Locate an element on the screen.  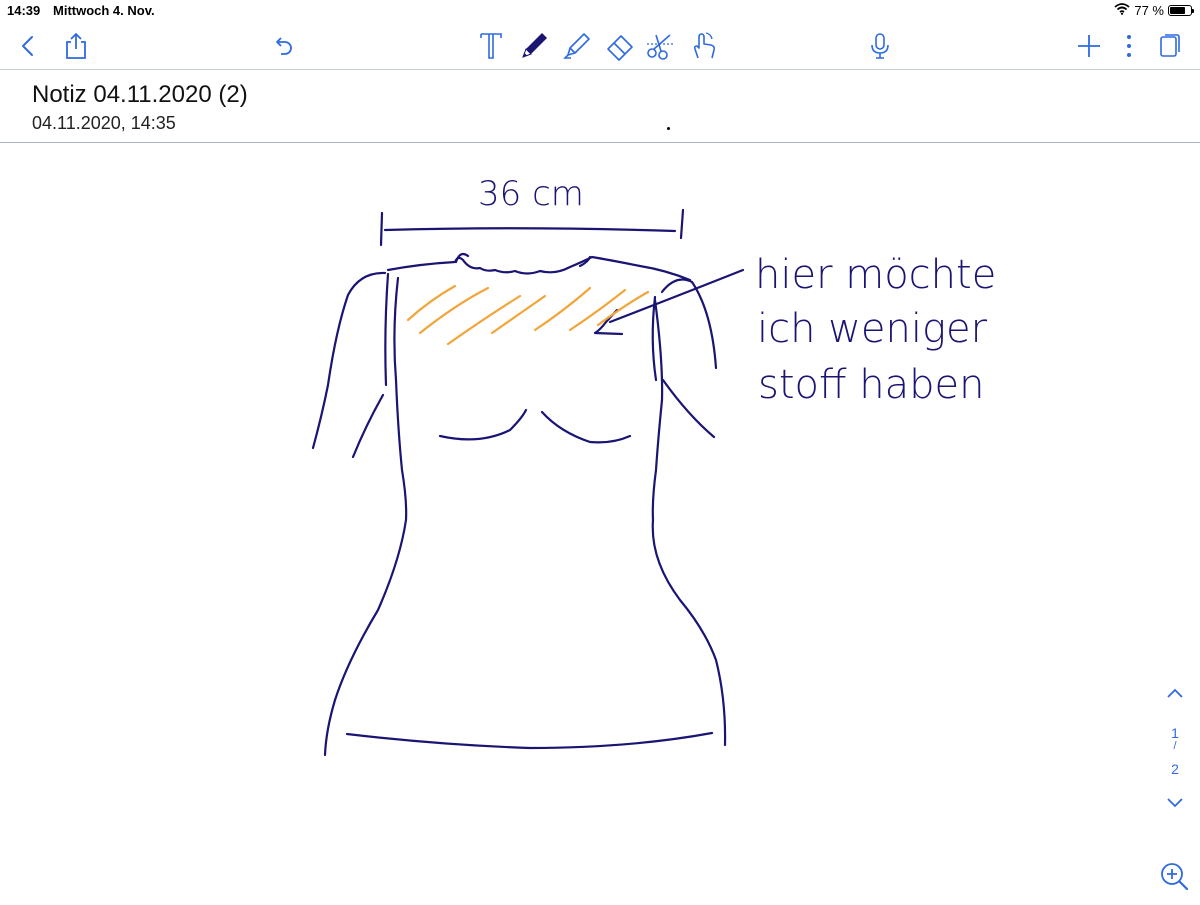
chevron-down-icon is located at coordinates (1175, 803).